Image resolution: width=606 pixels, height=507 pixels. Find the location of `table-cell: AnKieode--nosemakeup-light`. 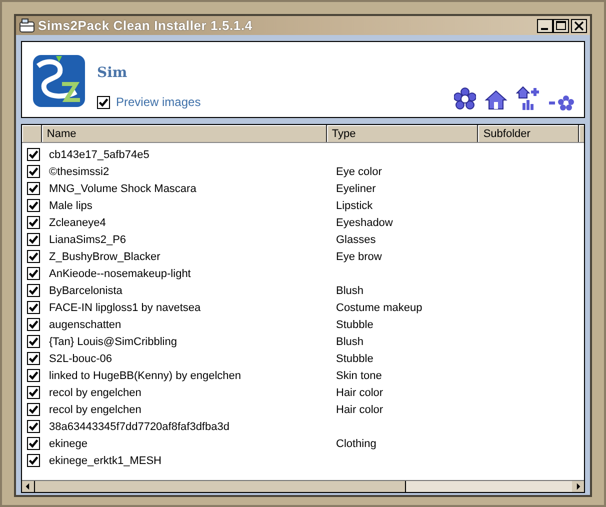

table-cell: AnKieode--nosemakeup-light is located at coordinates (120, 274).